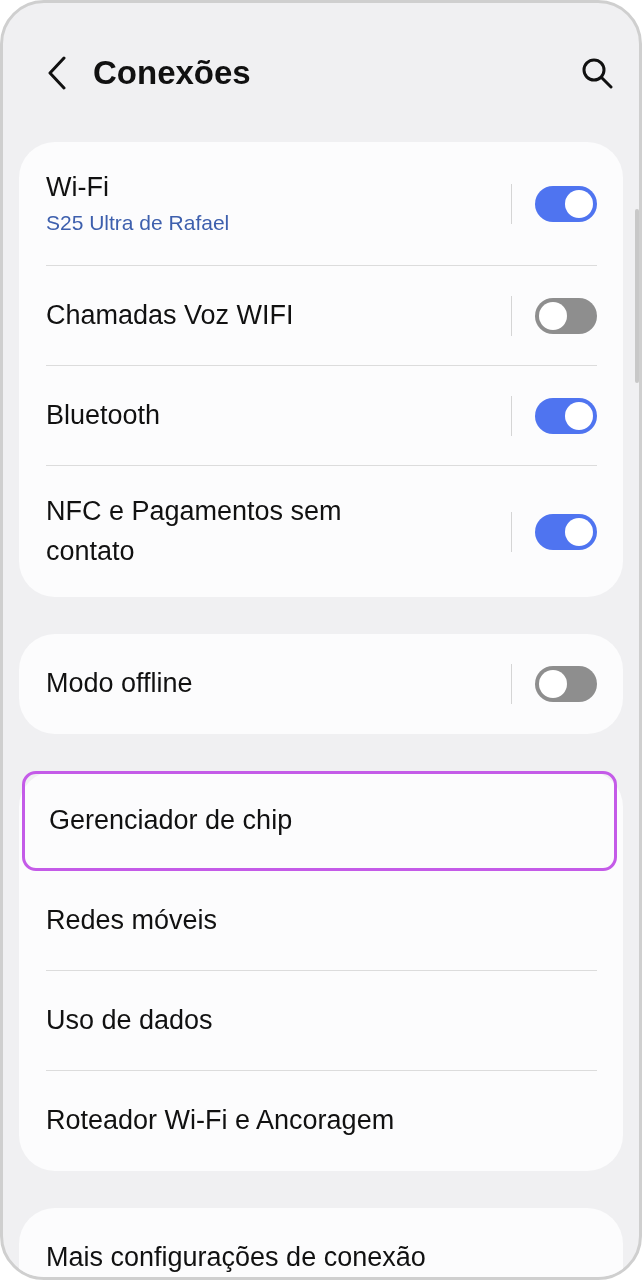 This screenshot has height=1280, width=642. Describe the element at coordinates (321, 204) in the screenshot. I see `settings-item: Wi-Fi S25 Ultra de Rafael` at that location.